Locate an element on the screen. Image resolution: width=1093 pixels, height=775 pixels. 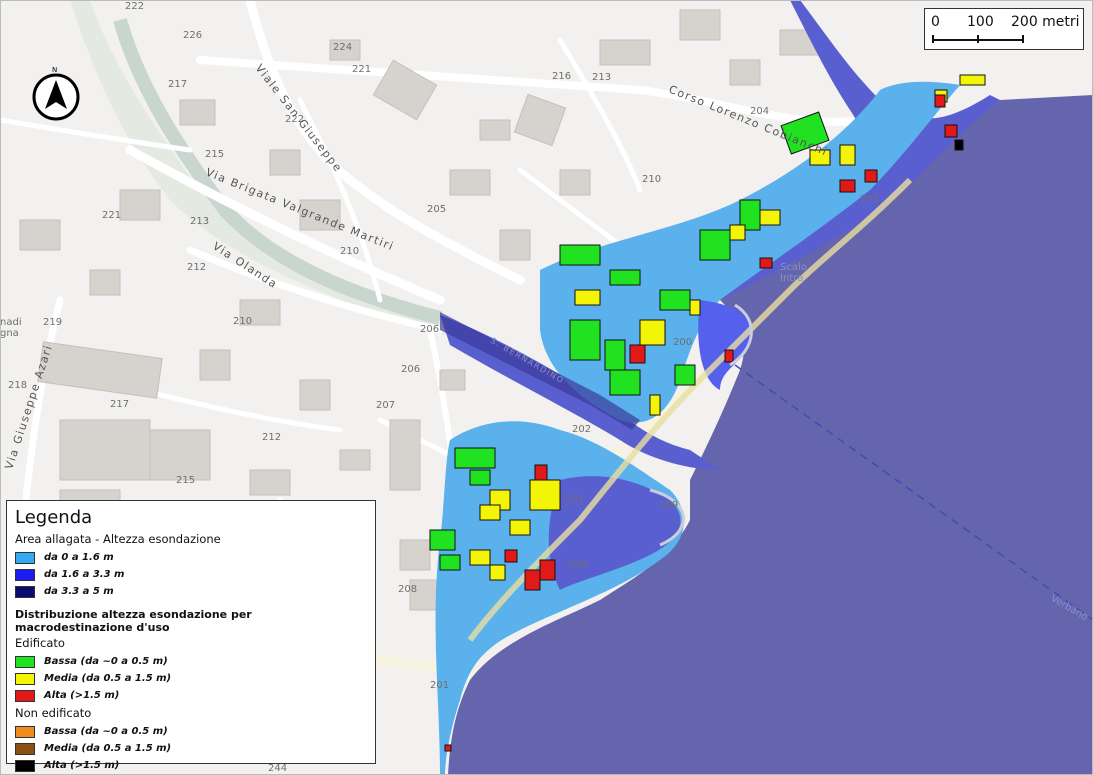
place-label-scalo-intra: Scalo Intra is located at coordinates (793, 273).